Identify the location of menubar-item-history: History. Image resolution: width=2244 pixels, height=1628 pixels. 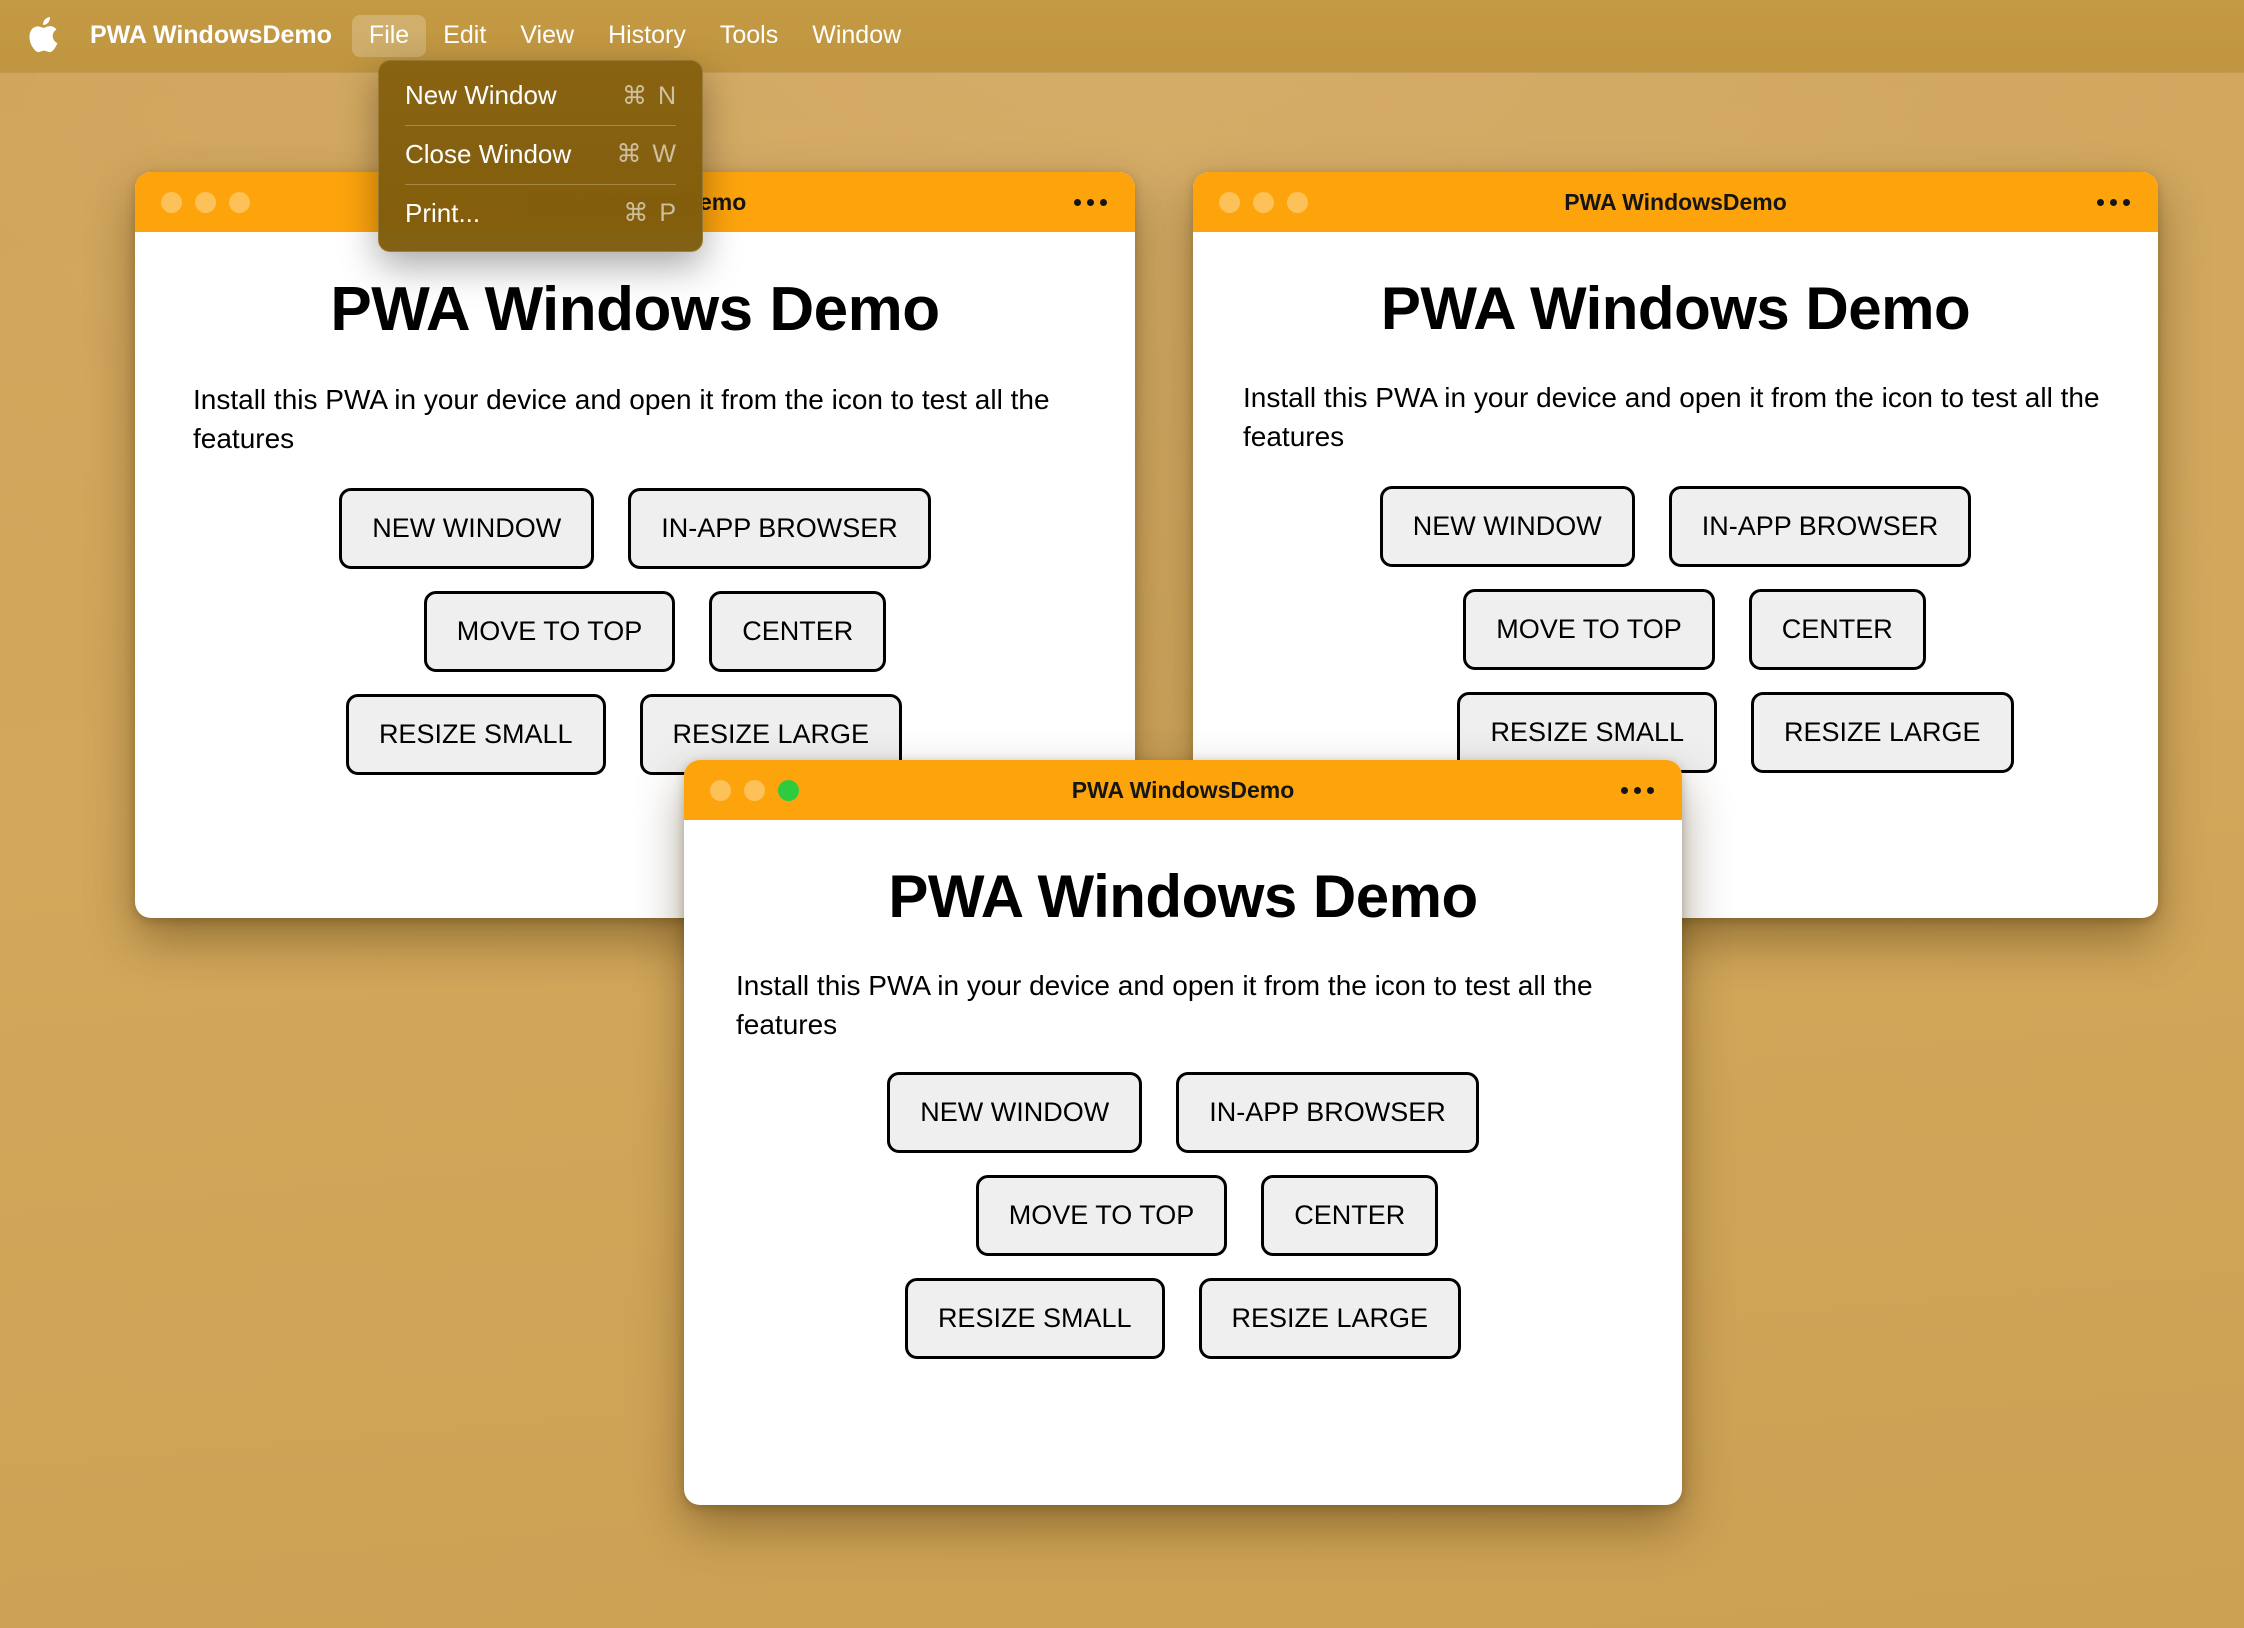
(647, 36).